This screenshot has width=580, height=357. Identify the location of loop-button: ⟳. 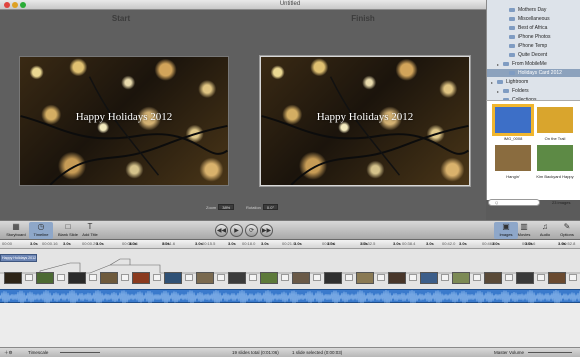
(251, 230).